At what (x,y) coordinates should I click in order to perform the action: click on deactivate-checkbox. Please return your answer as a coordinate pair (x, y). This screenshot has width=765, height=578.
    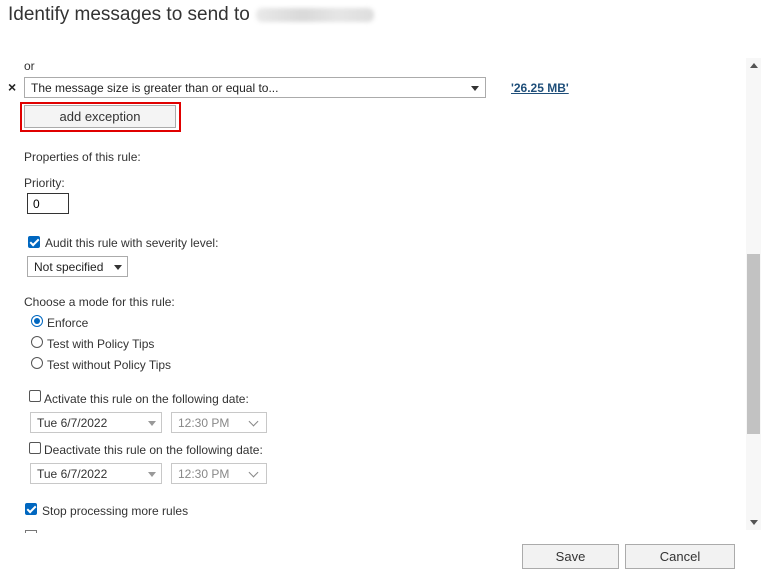
    Looking at the image, I should click on (35, 448).